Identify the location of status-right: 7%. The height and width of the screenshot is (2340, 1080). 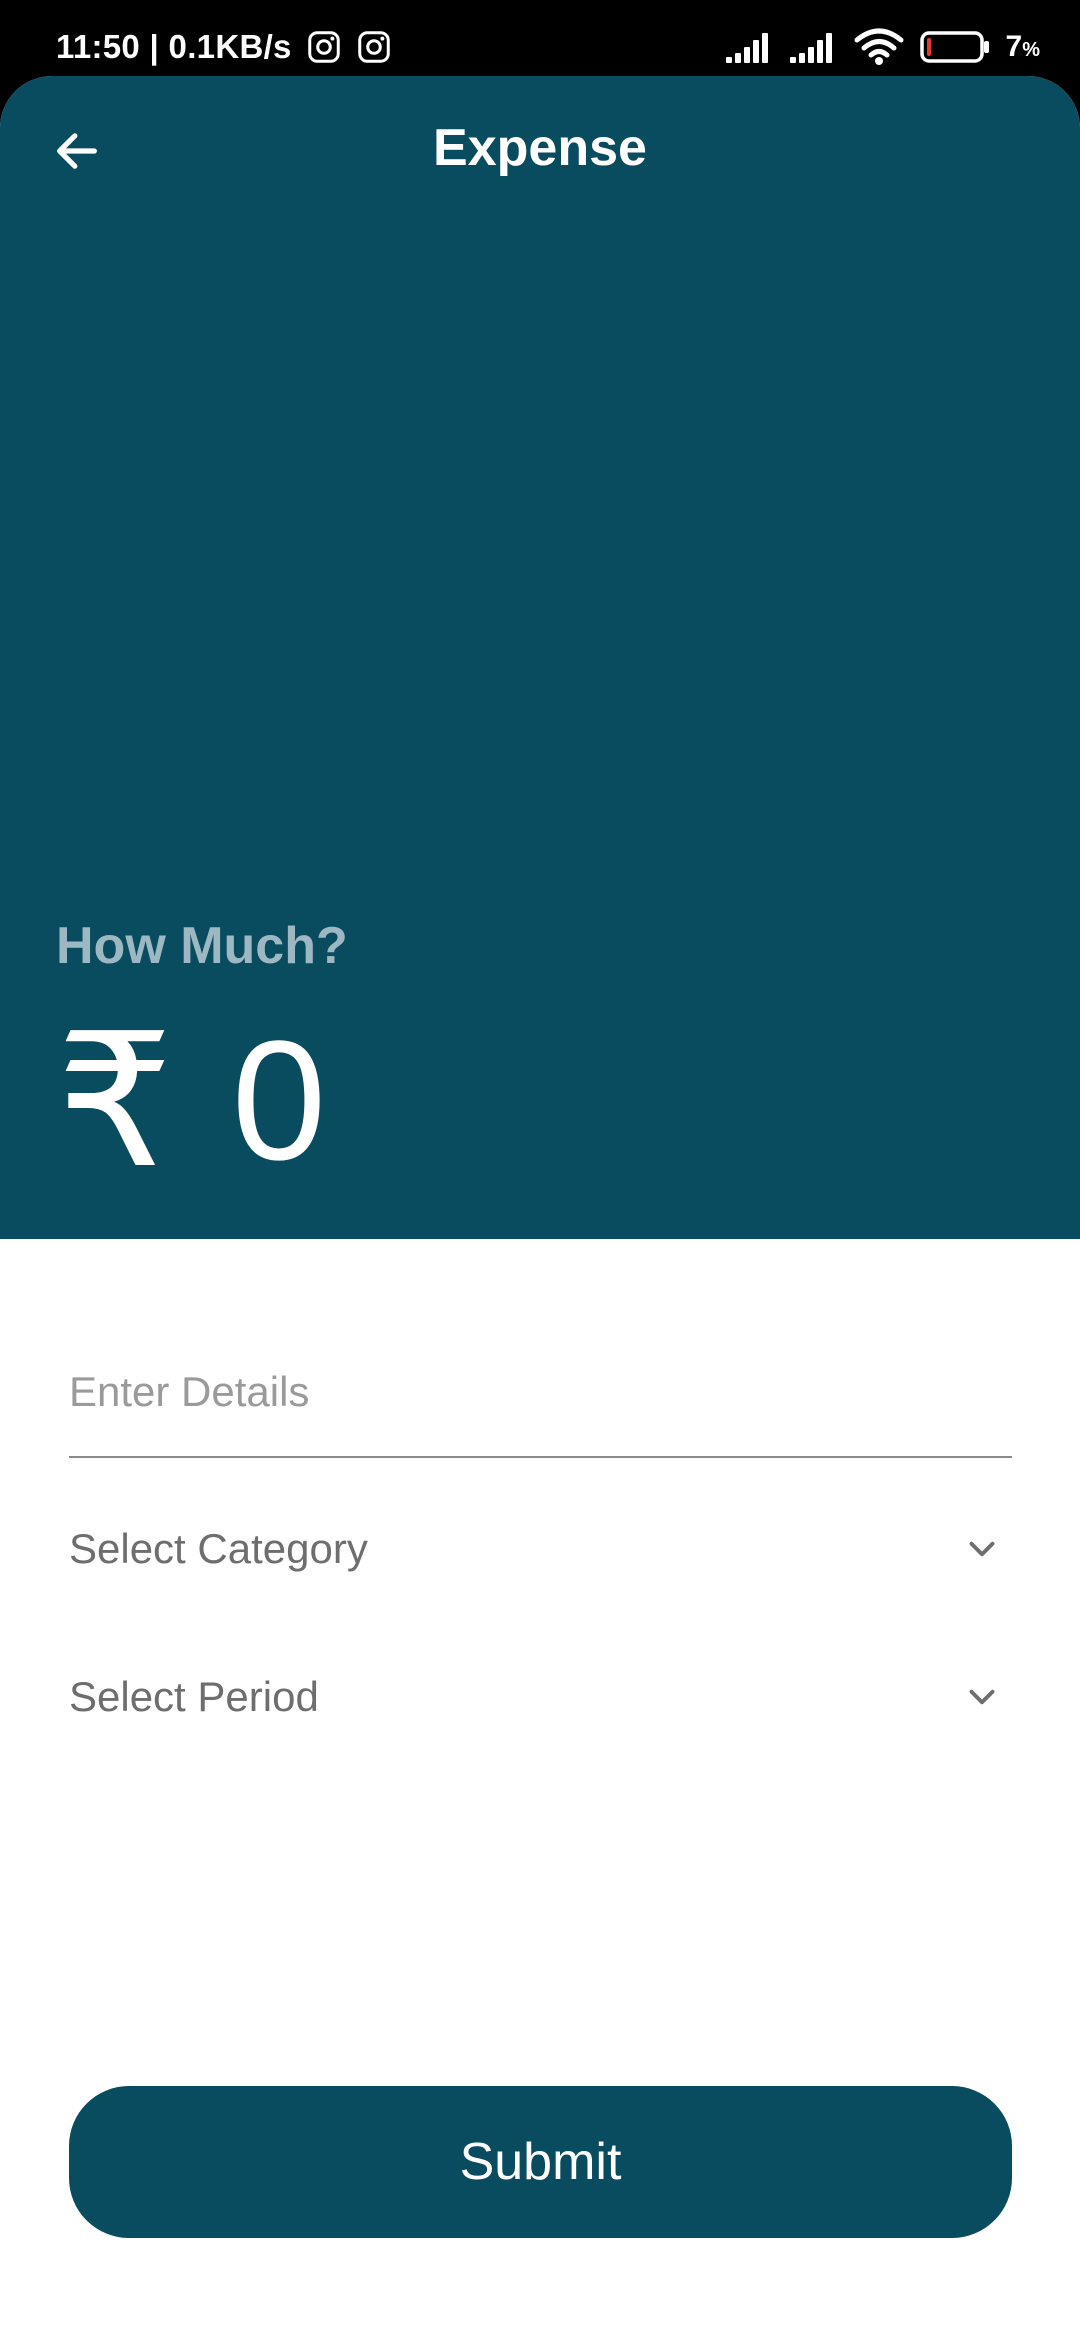
(882, 47).